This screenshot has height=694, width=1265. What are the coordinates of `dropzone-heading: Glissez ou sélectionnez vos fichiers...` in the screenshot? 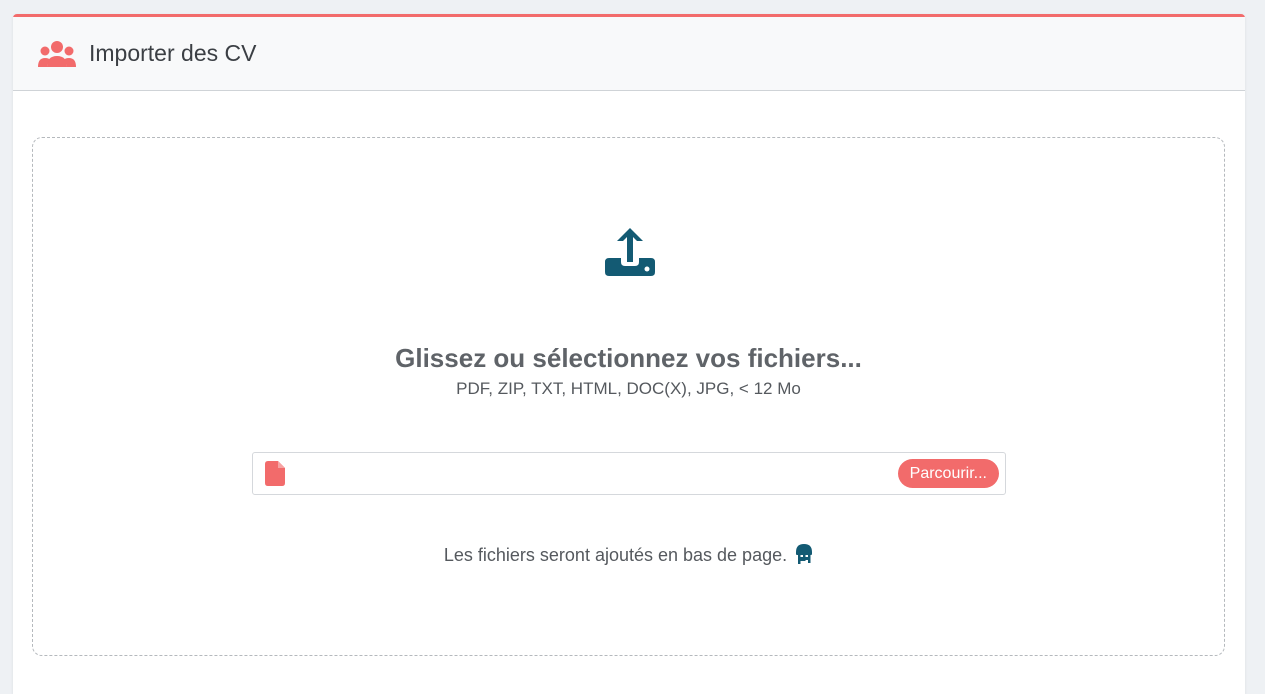 It's located at (628, 358).